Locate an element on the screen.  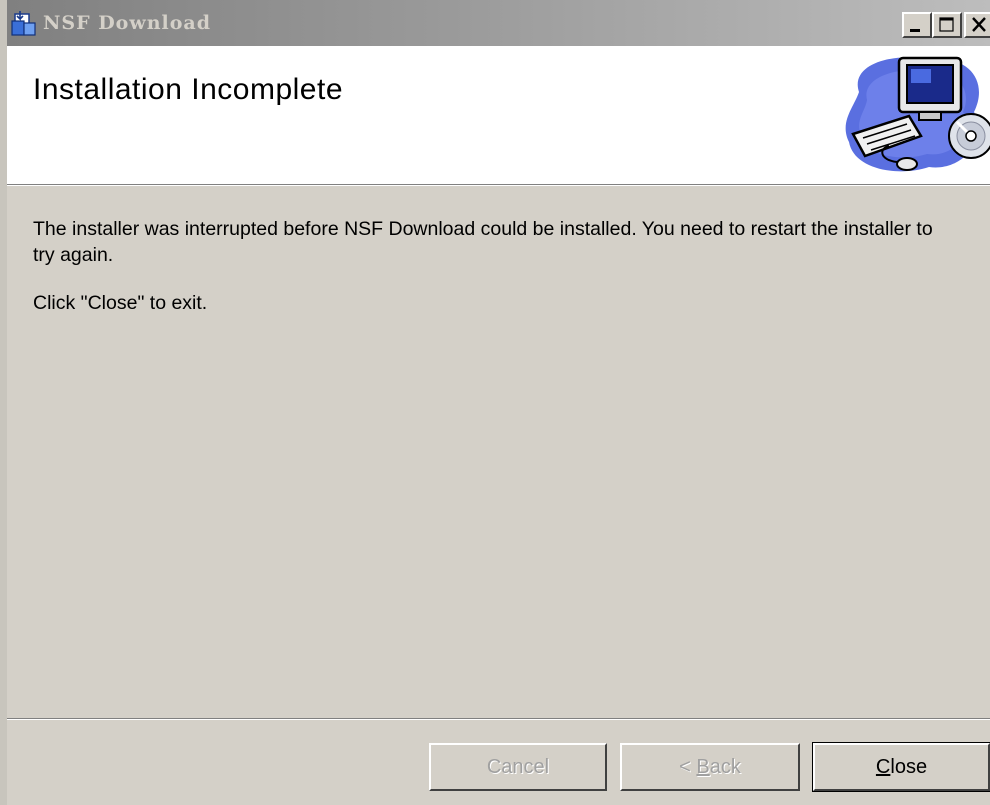
close-window-button is located at coordinates (977, 25).